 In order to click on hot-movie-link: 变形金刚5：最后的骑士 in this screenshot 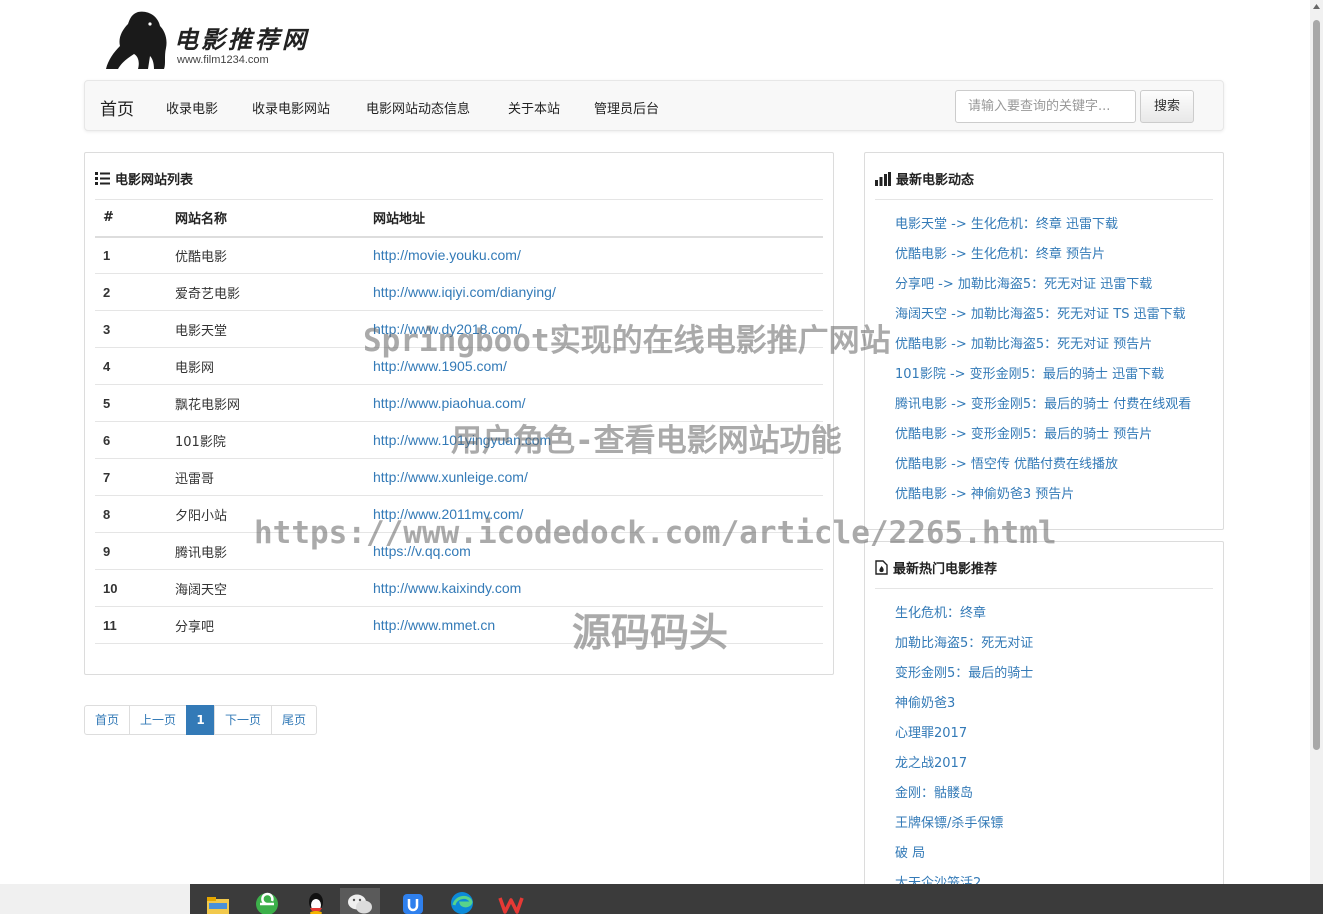, I will do `click(964, 674)`.